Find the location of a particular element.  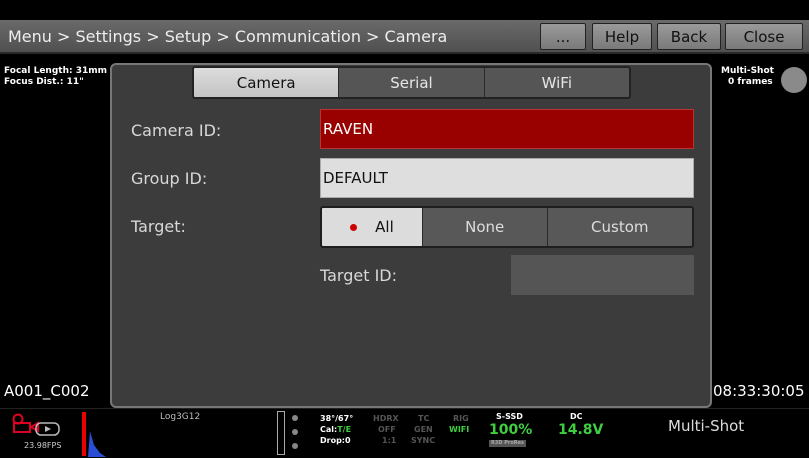

playback-icon is located at coordinates (48, 429).